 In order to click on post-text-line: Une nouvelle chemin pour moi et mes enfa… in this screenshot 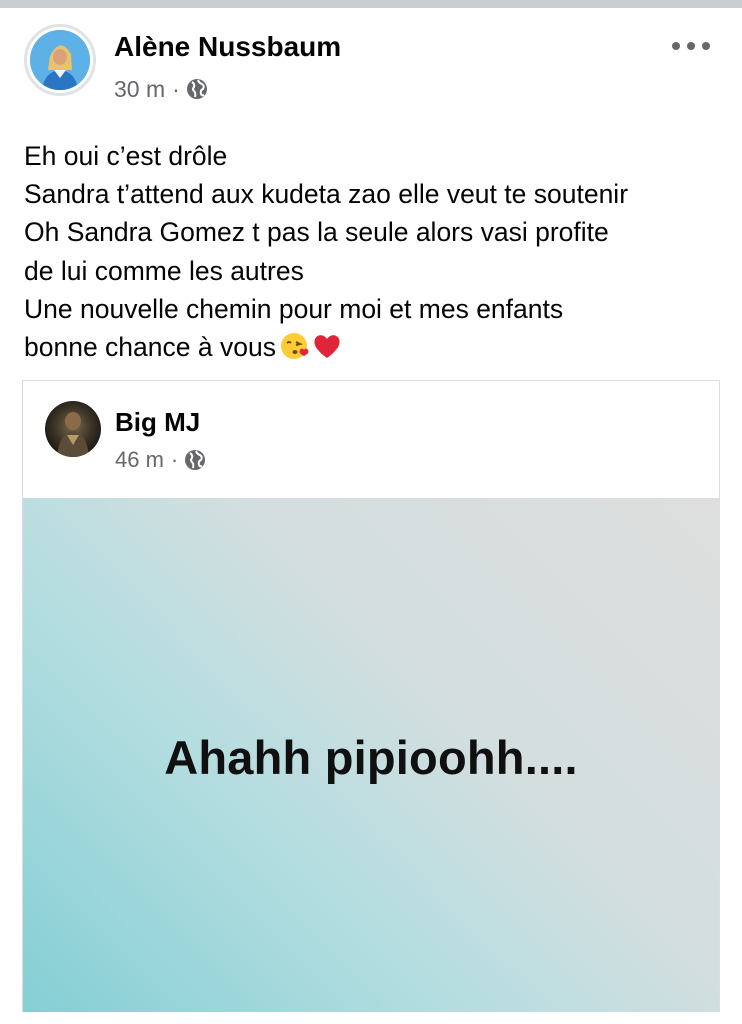, I will do `click(294, 308)`.